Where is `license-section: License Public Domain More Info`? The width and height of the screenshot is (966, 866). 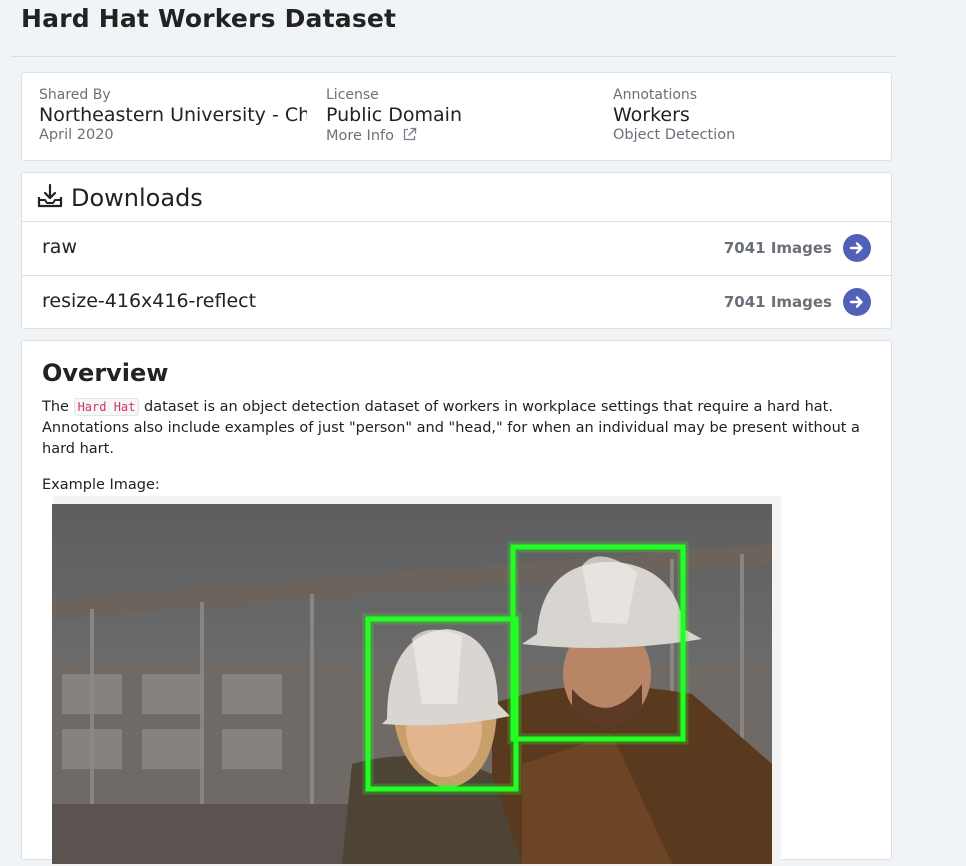 license-section: License Public Domain More Info is located at coordinates (394, 116).